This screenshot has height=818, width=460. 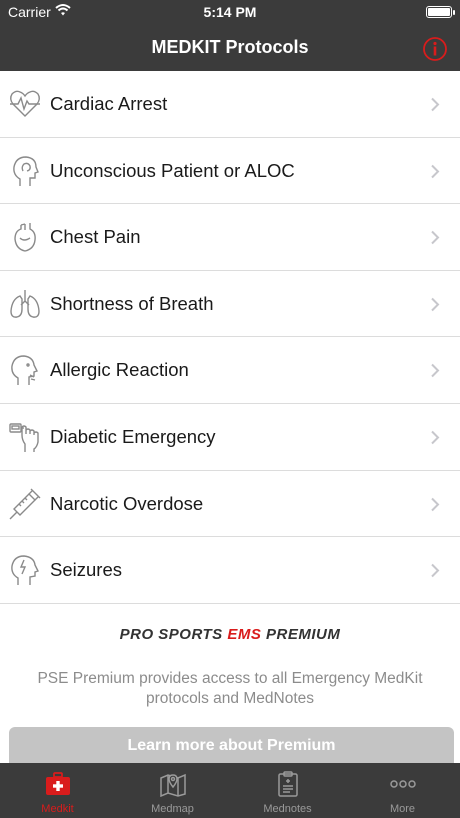 What do you see at coordinates (25, 237) in the screenshot?
I see `heart-icon` at bounding box center [25, 237].